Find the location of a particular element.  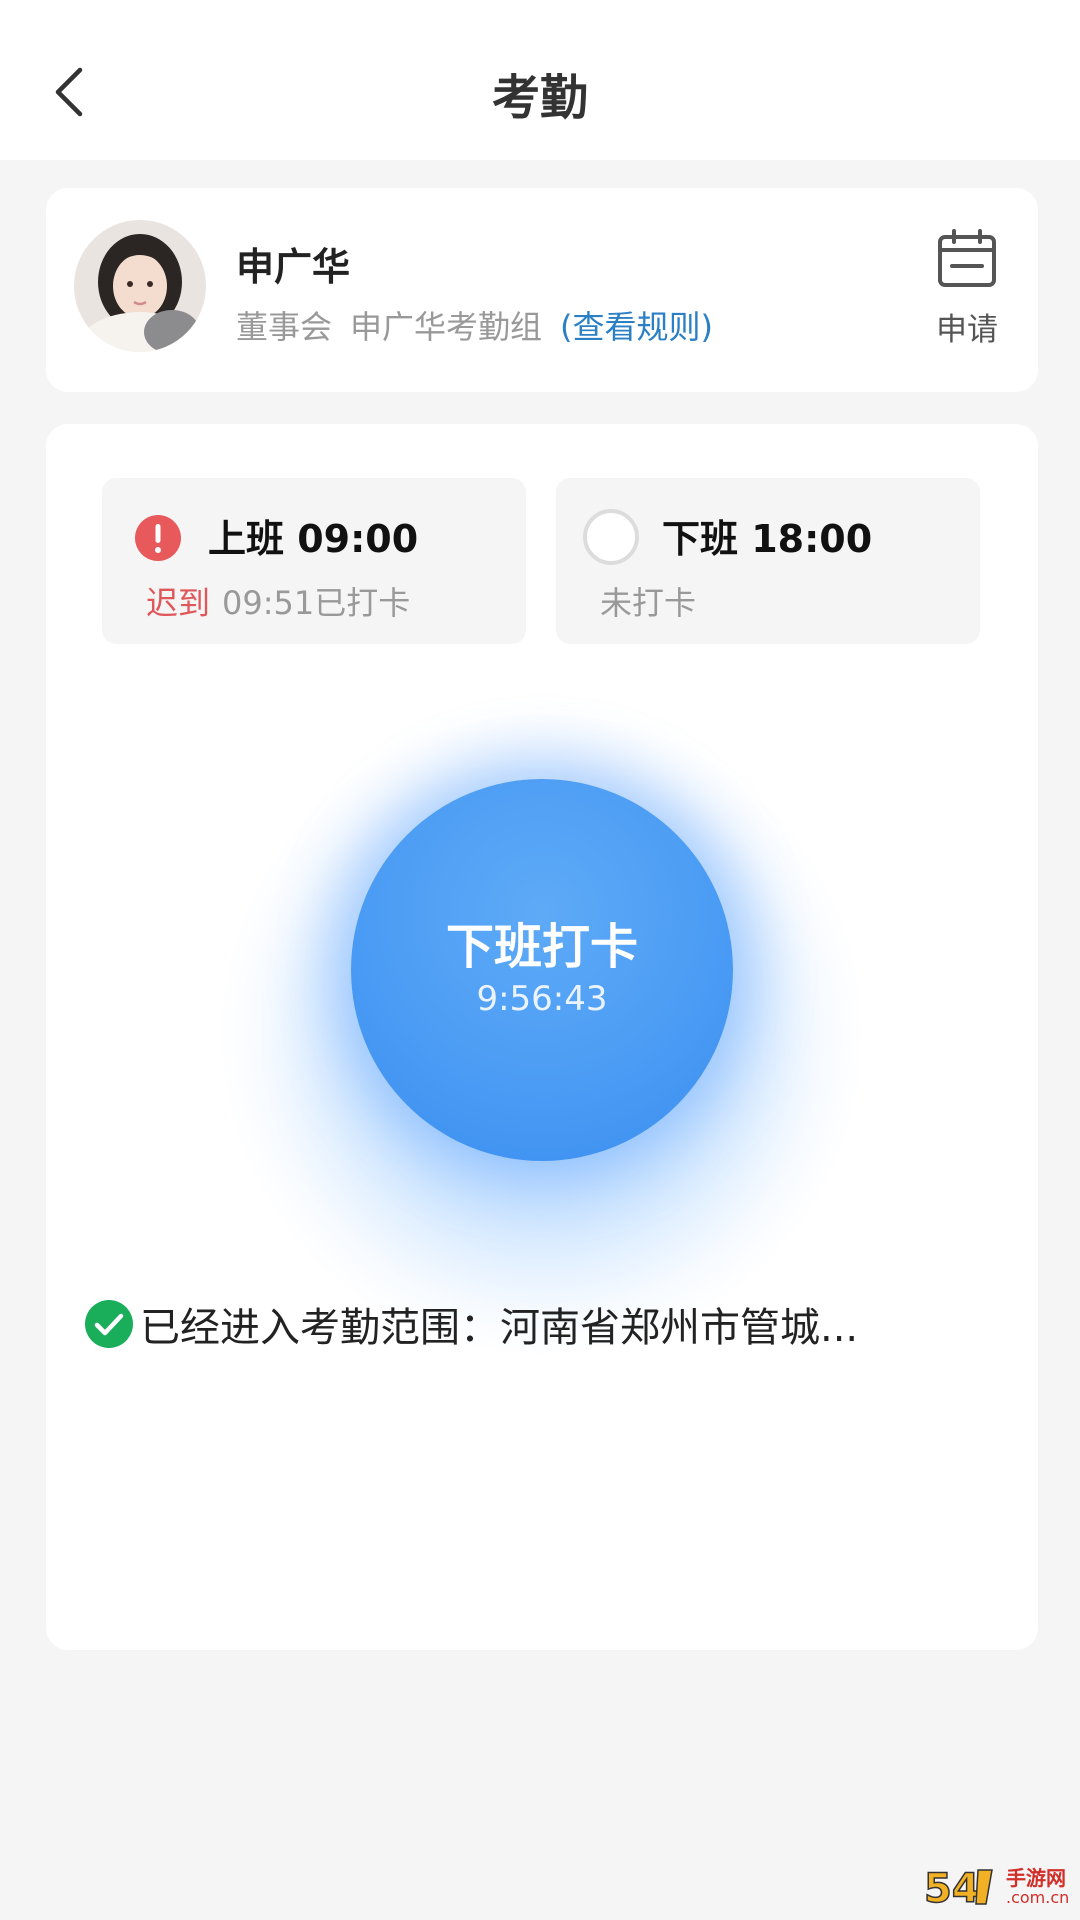

on-duty-shift: 上班 09:00 迟到 09:51已打卡 is located at coordinates (314, 561).